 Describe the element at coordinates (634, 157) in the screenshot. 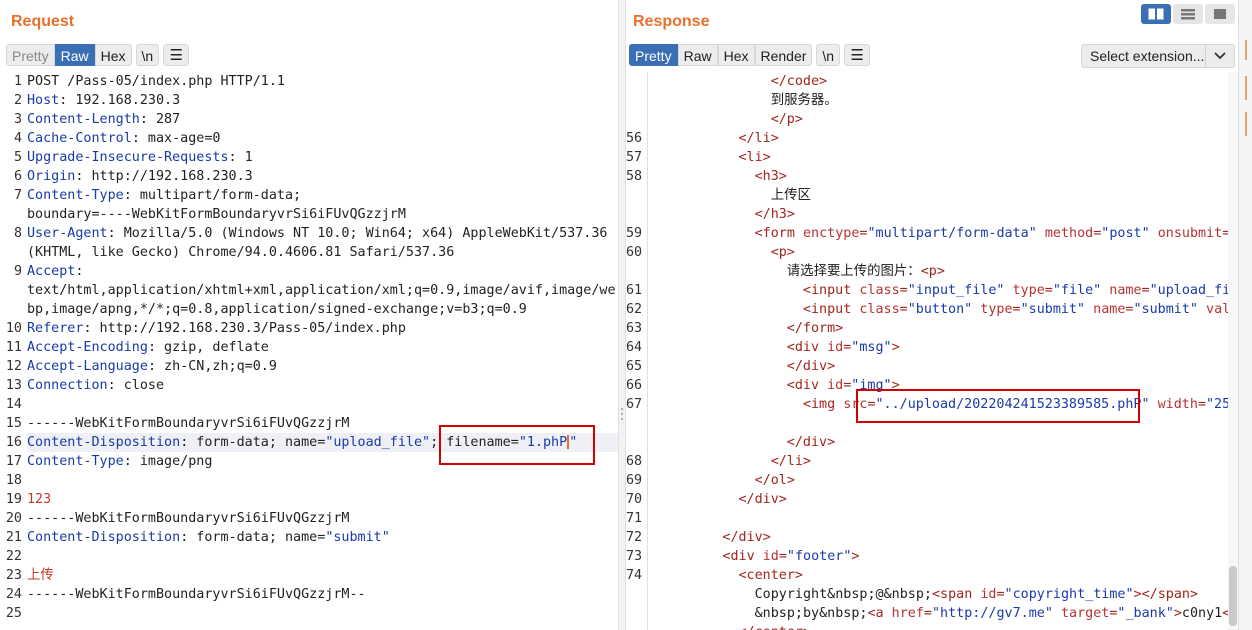

I see `line-number: 57` at that location.